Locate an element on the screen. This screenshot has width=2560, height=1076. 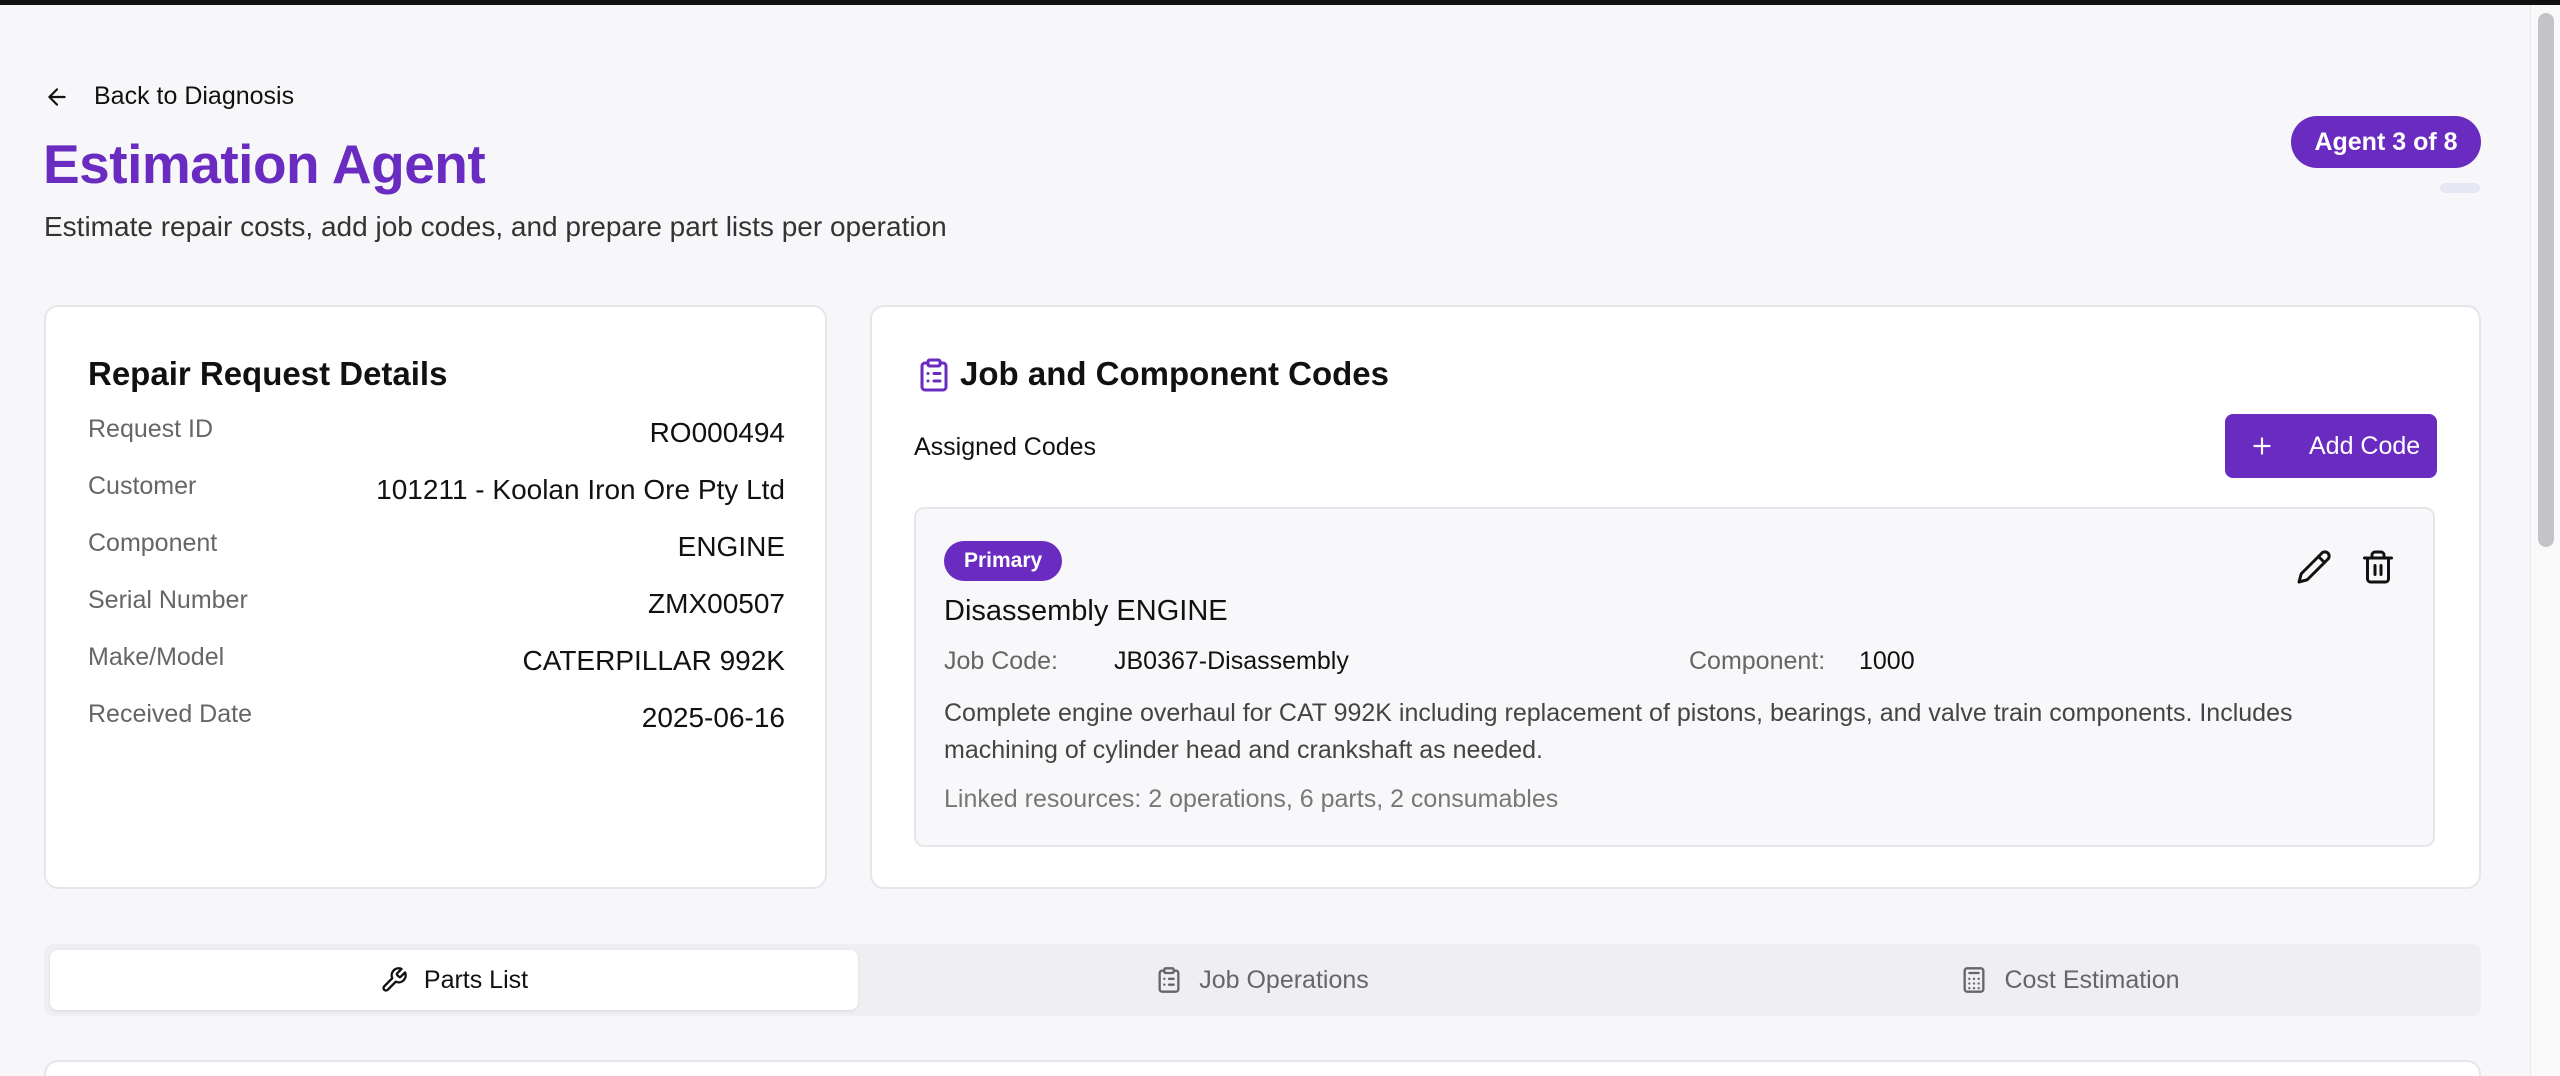
detail-row-request-id: Request ID RO000494 is located at coordinates (436, 432).